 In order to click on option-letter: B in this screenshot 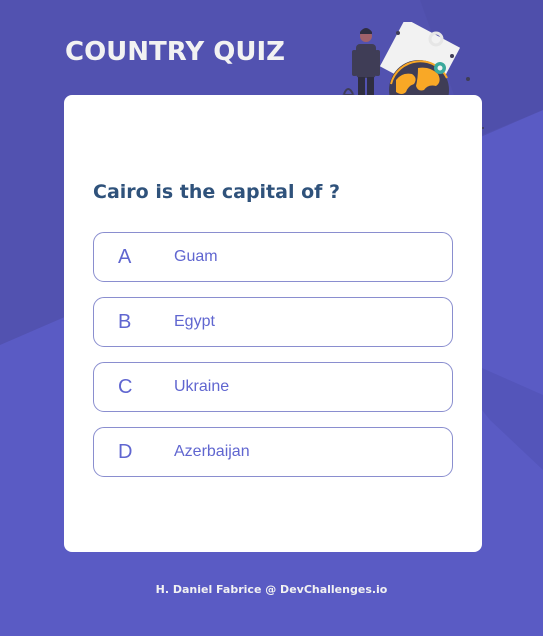, I will do `click(125, 321)`.